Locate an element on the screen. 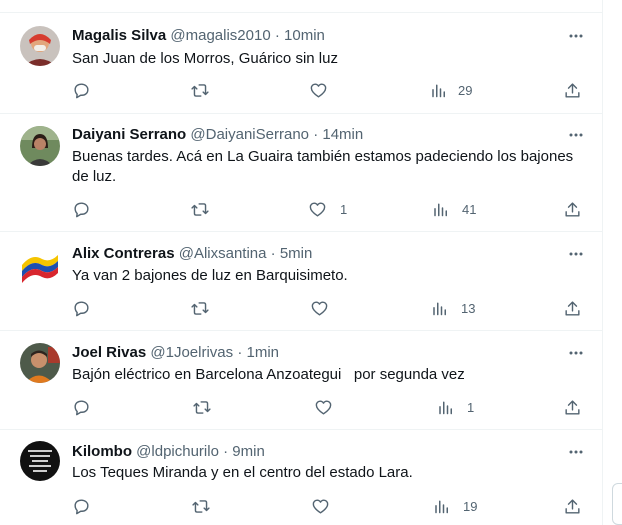  author-handle: @DaiyaniSerrano is located at coordinates (249, 134).